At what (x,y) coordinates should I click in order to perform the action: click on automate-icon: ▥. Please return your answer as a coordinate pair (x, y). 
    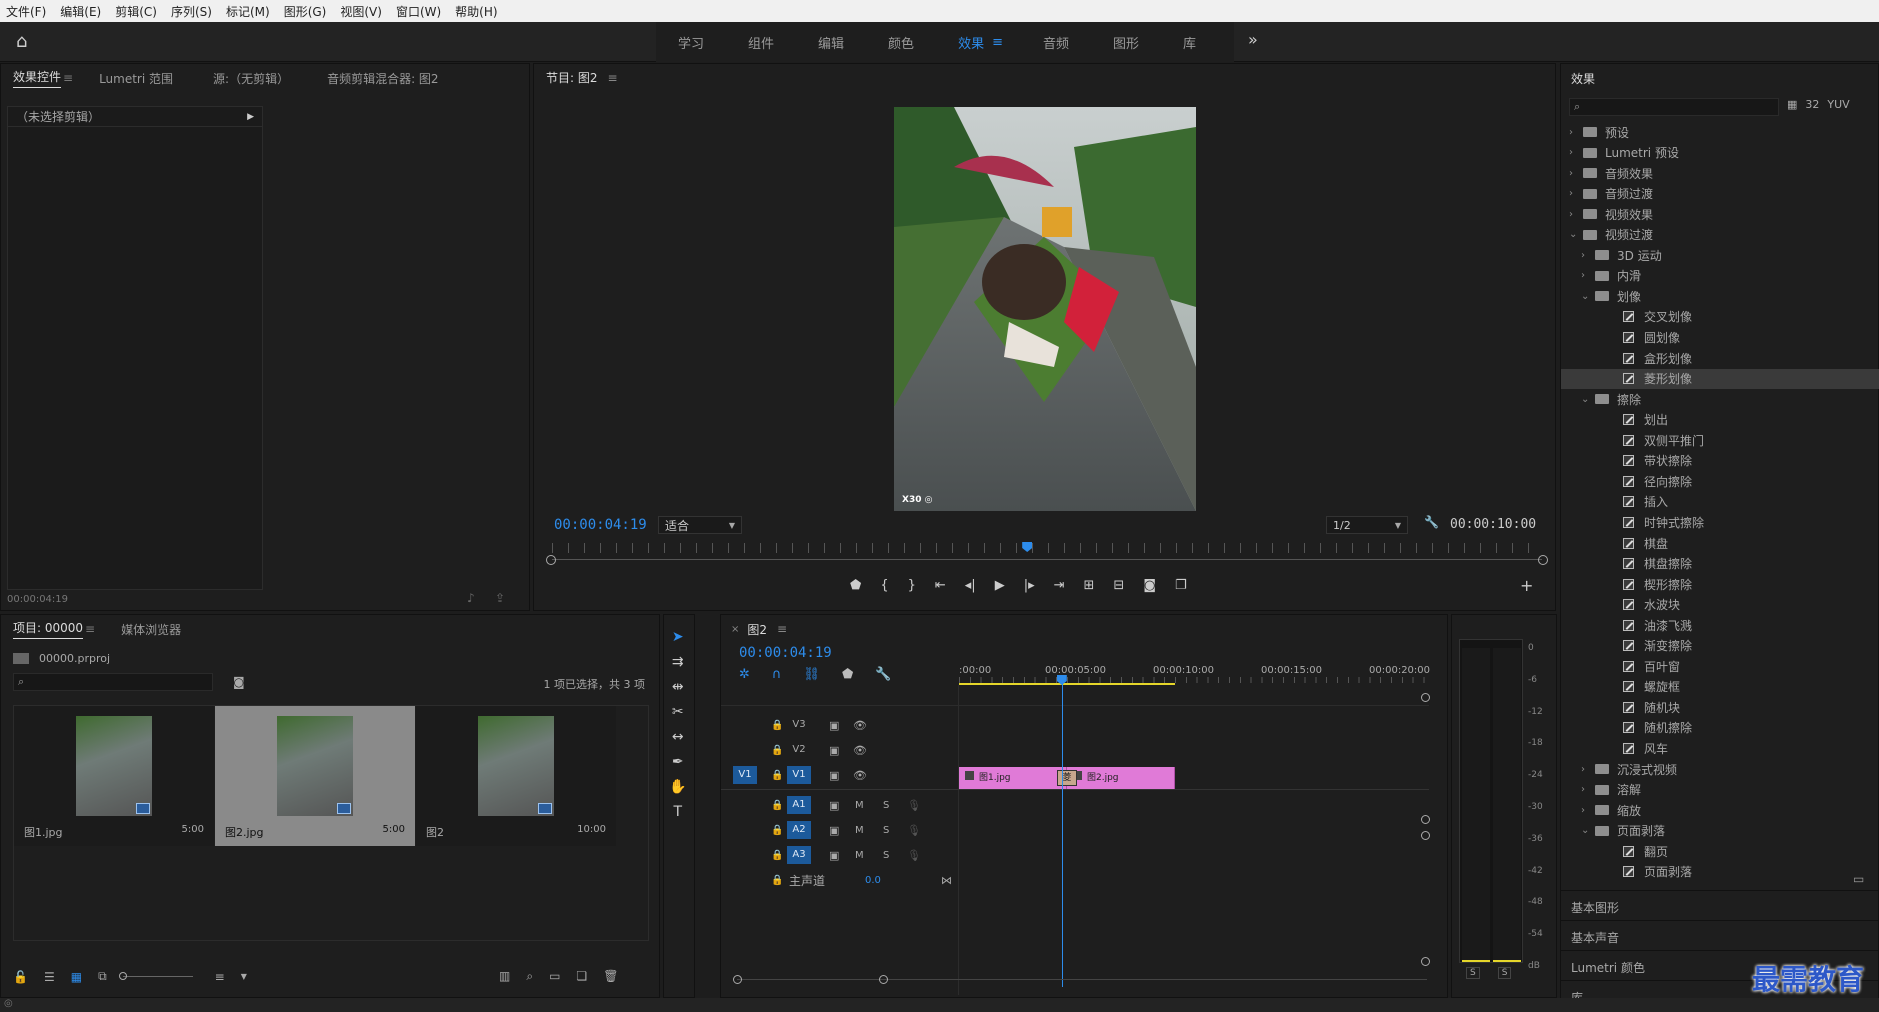
    Looking at the image, I should click on (504, 976).